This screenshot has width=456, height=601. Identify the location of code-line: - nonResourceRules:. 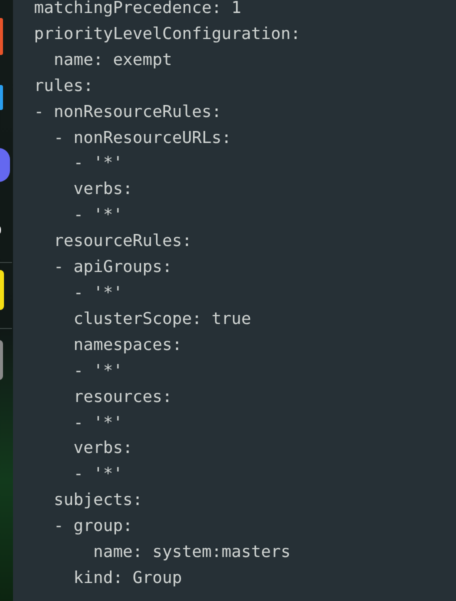
(128, 111).